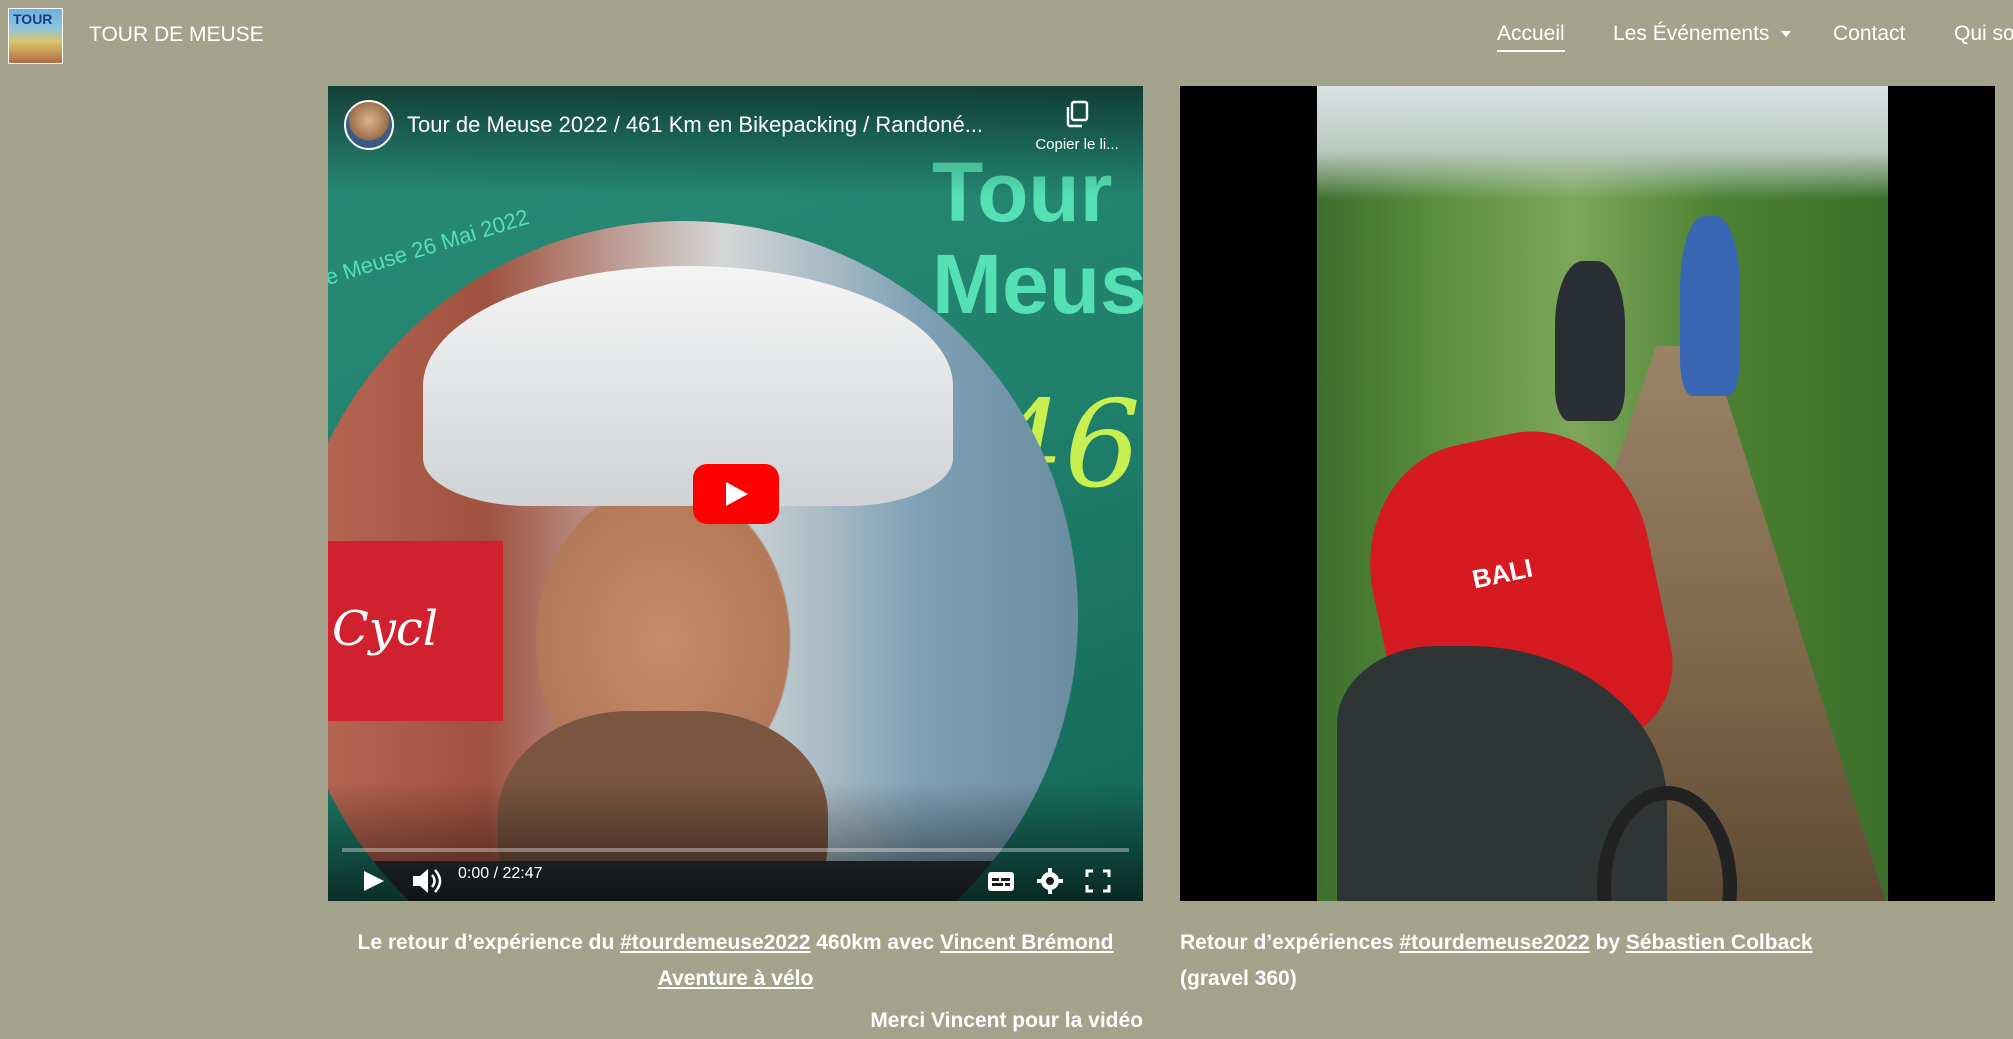  I want to click on player-bottom-shade, so click(735, 841).